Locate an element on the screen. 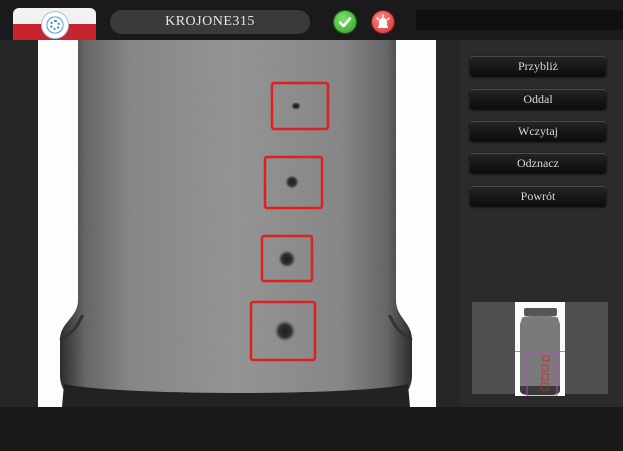 The image size is (623, 451). polish-flag-logo is located at coordinates (54, 24).